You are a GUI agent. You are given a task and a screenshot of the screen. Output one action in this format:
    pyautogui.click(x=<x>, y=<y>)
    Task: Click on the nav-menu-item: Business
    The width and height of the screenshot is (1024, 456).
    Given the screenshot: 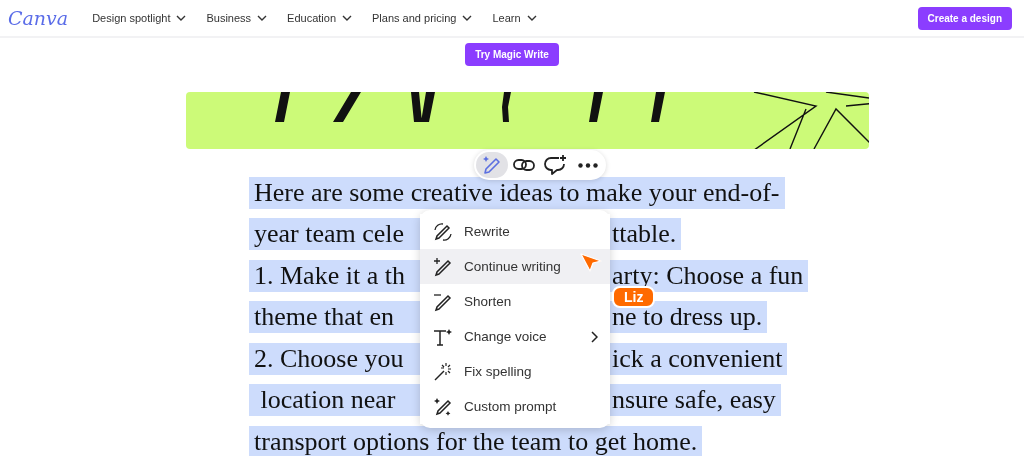 What is the action you would take?
    pyautogui.click(x=237, y=18)
    